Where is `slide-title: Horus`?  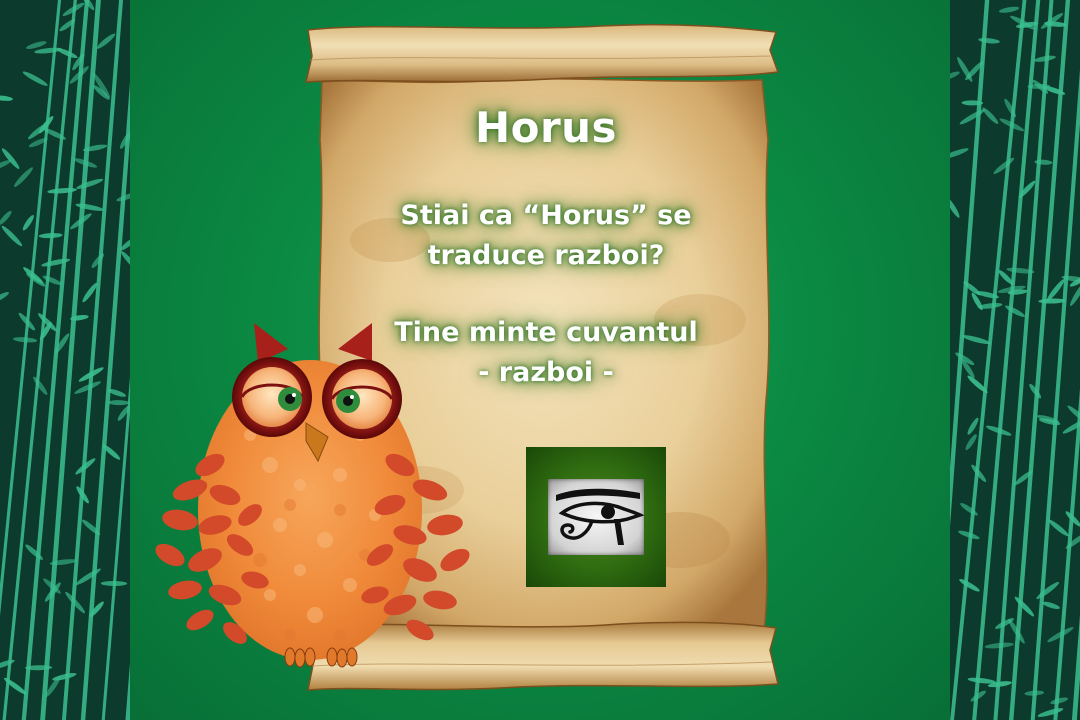
slide-title: Horus is located at coordinates (546, 127).